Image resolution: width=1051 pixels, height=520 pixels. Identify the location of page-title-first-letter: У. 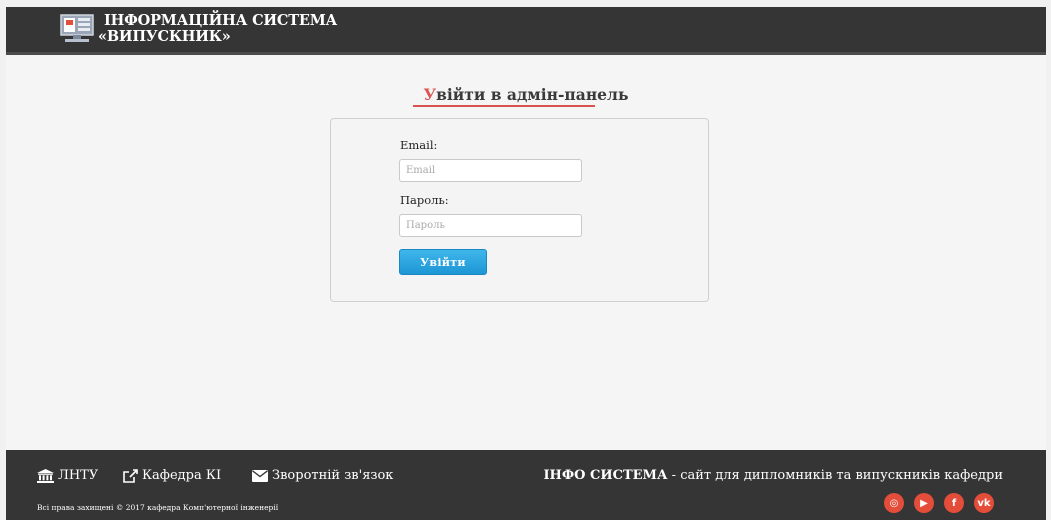
(430, 94).